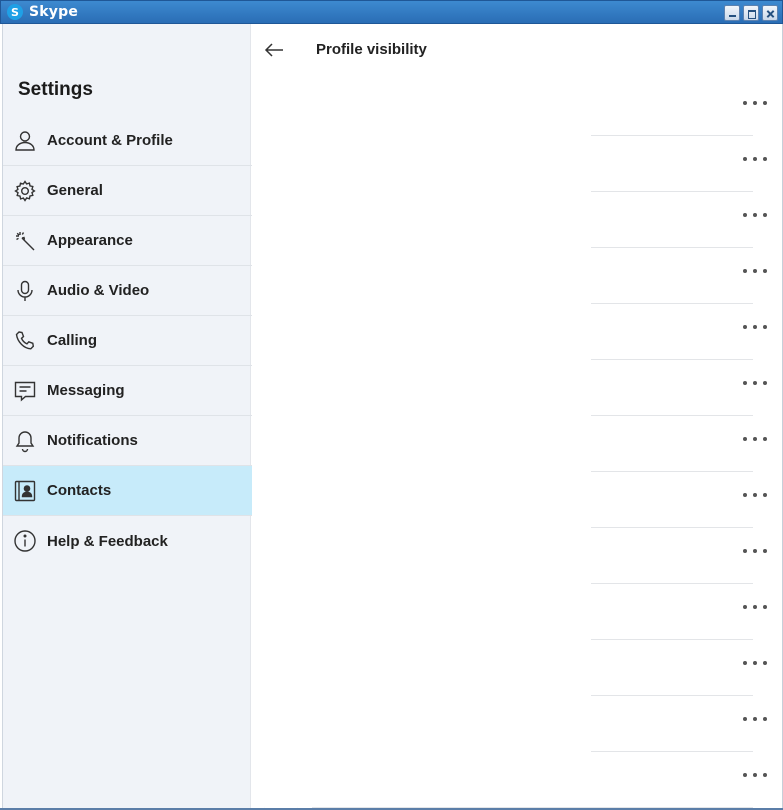 This screenshot has width=783, height=810. I want to click on sidebar-item-label: Audio & Video, so click(98, 290).